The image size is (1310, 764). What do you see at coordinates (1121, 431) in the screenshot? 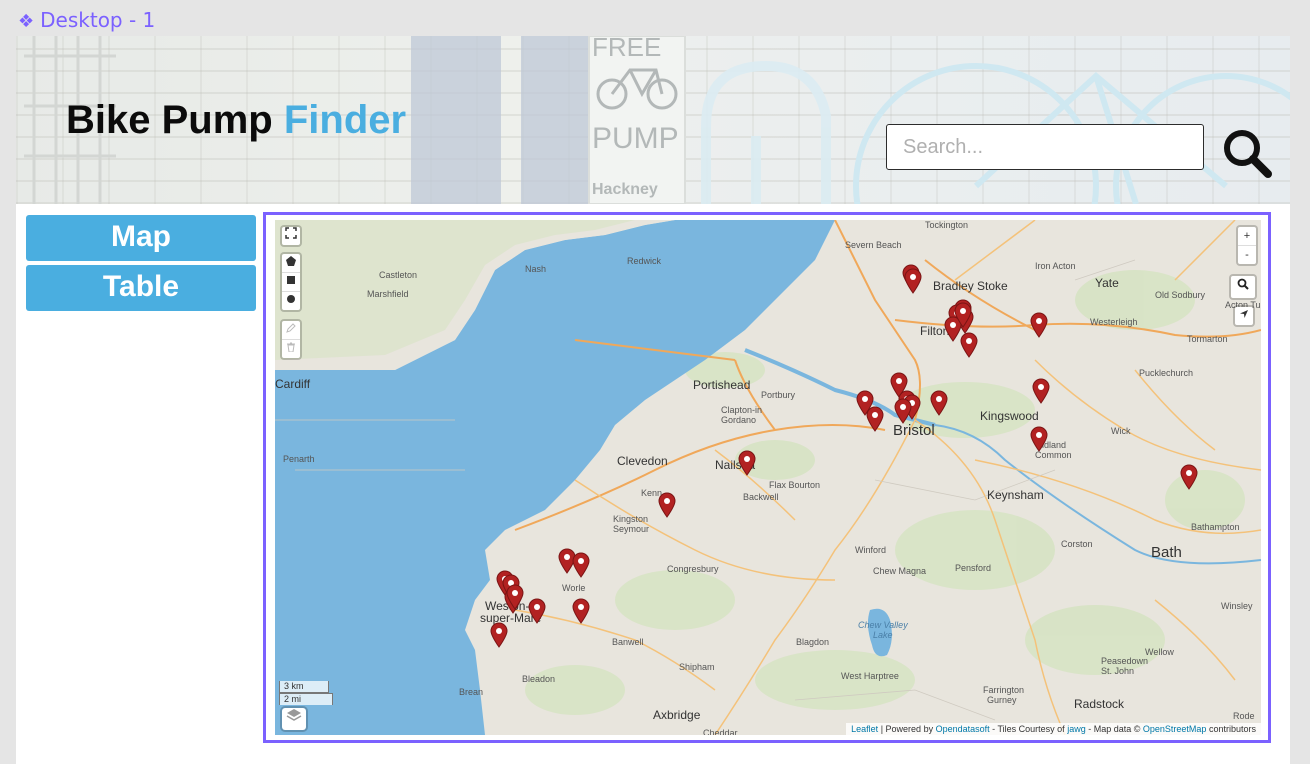
I see `place-label: Wick` at bounding box center [1121, 431].